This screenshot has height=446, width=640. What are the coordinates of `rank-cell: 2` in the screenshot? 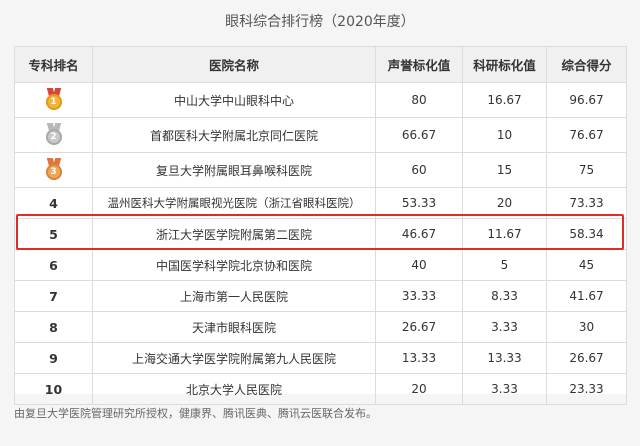 It's located at (53, 135).